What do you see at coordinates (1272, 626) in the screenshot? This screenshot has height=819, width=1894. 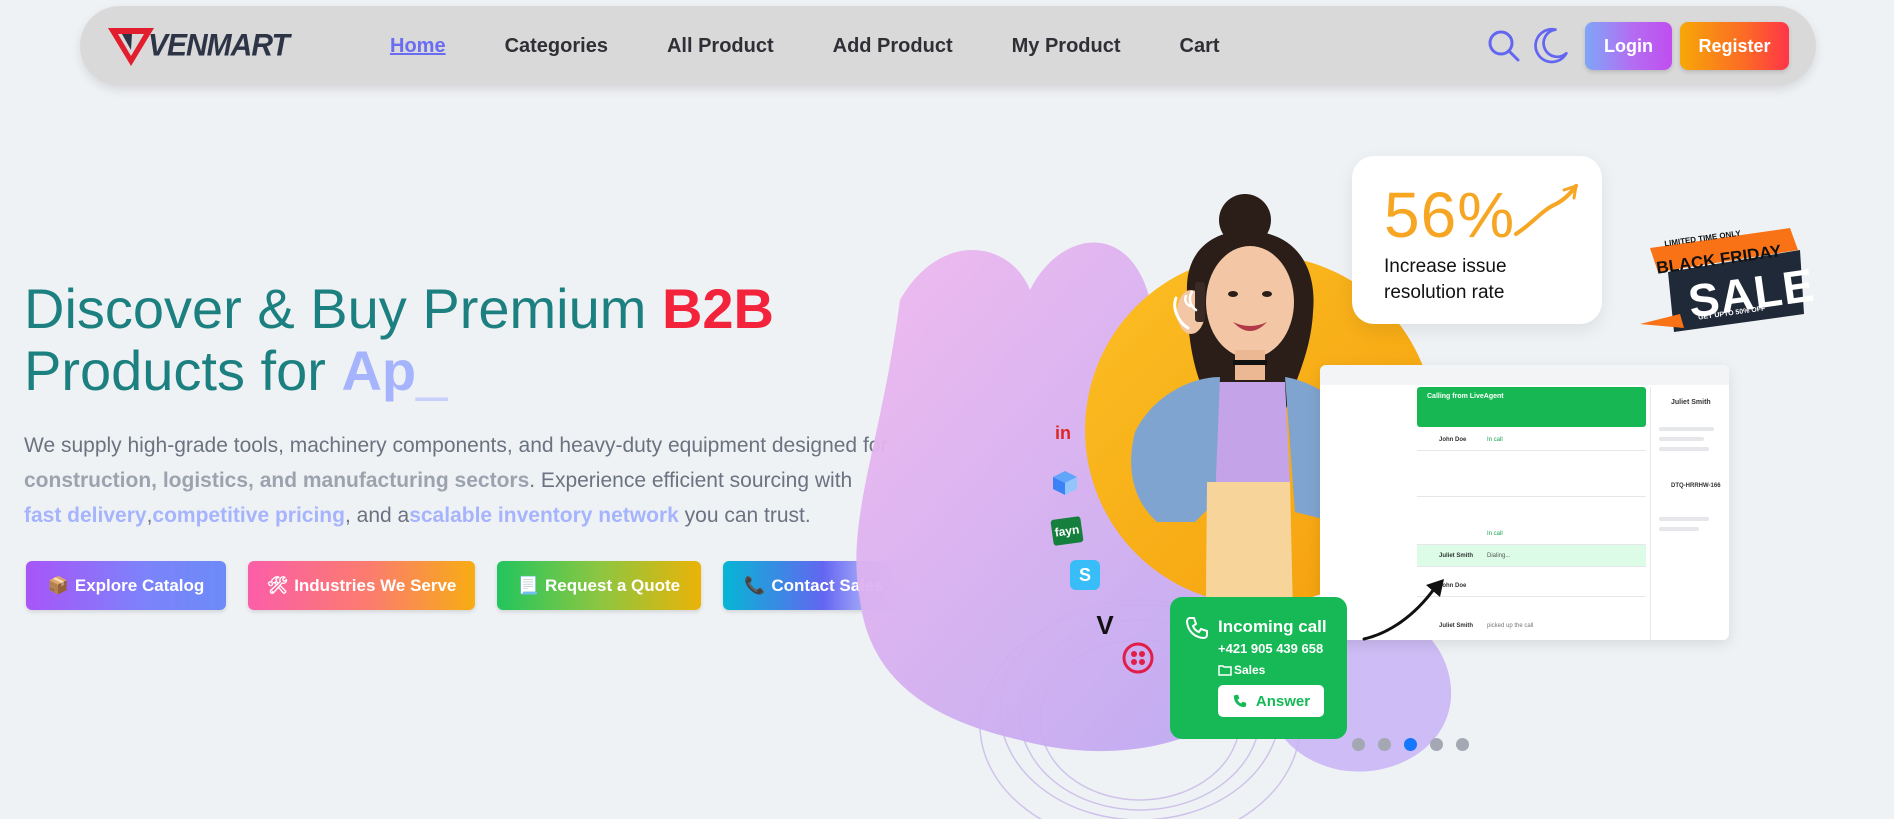 I see `call-title: Incoming call` at bounding box center [1272, 626].